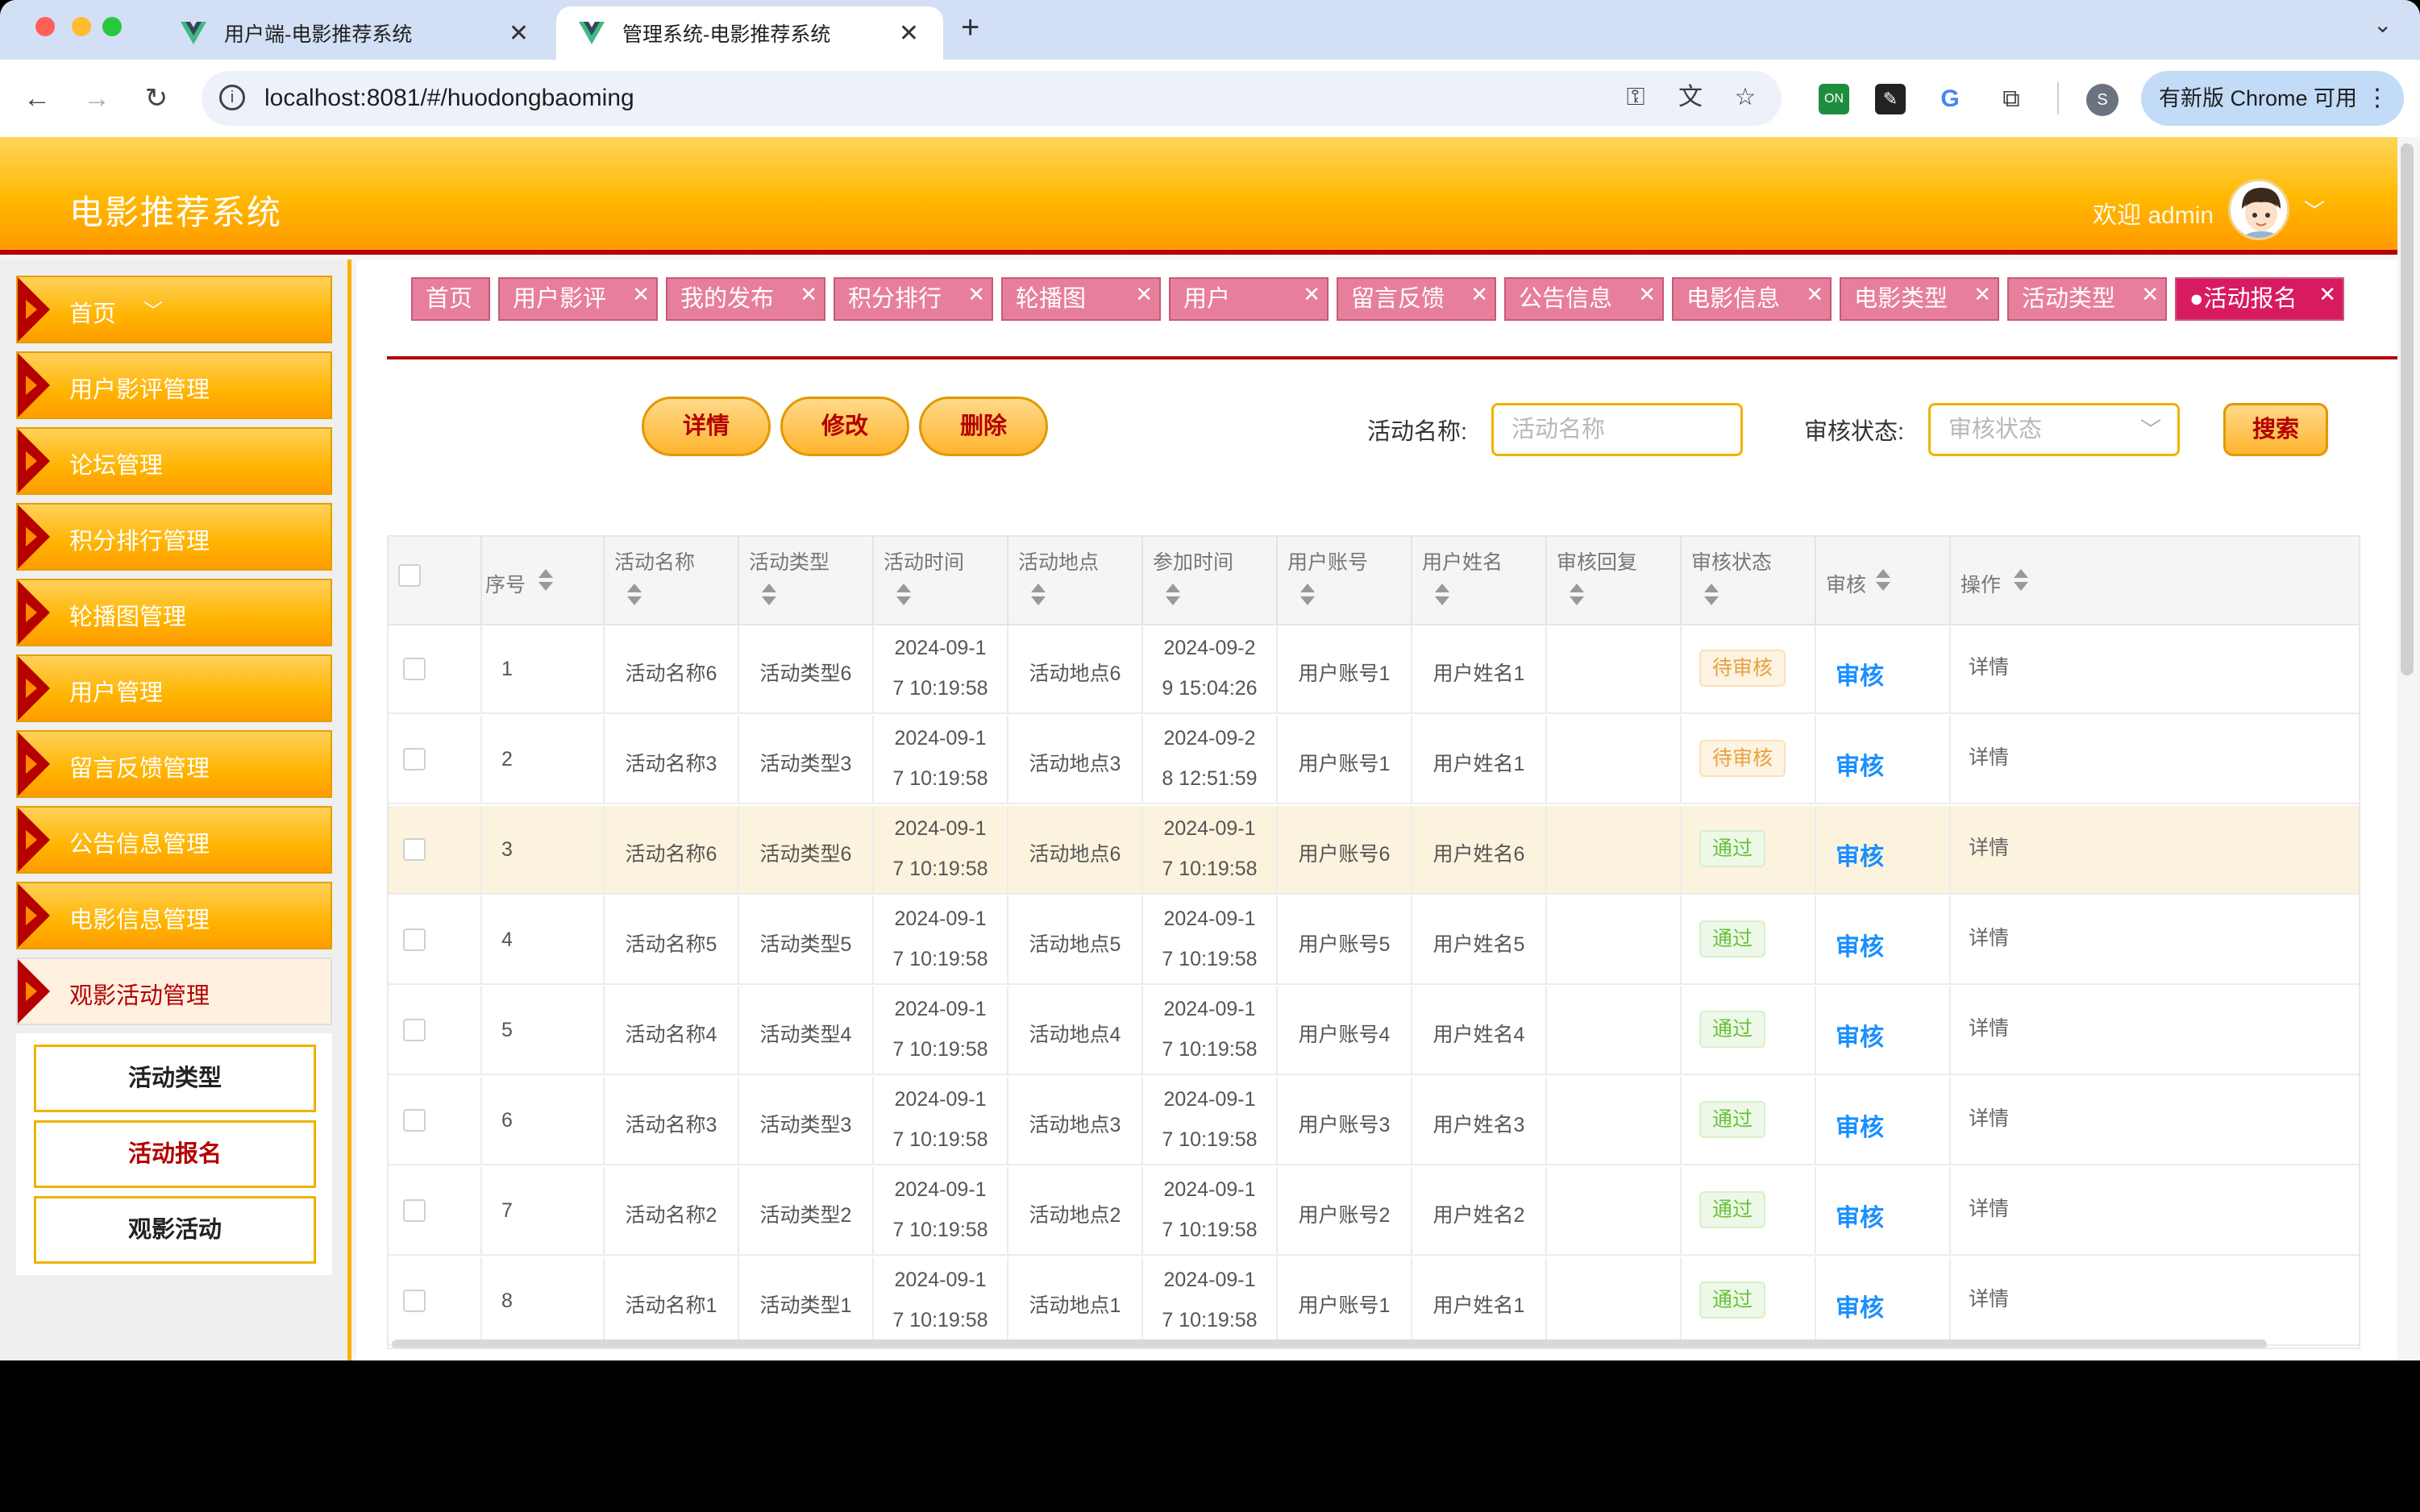  What do you see at coordinates (45, 26) in the screenshot?
I see `close-window-button` at bounding box center [45, 26].